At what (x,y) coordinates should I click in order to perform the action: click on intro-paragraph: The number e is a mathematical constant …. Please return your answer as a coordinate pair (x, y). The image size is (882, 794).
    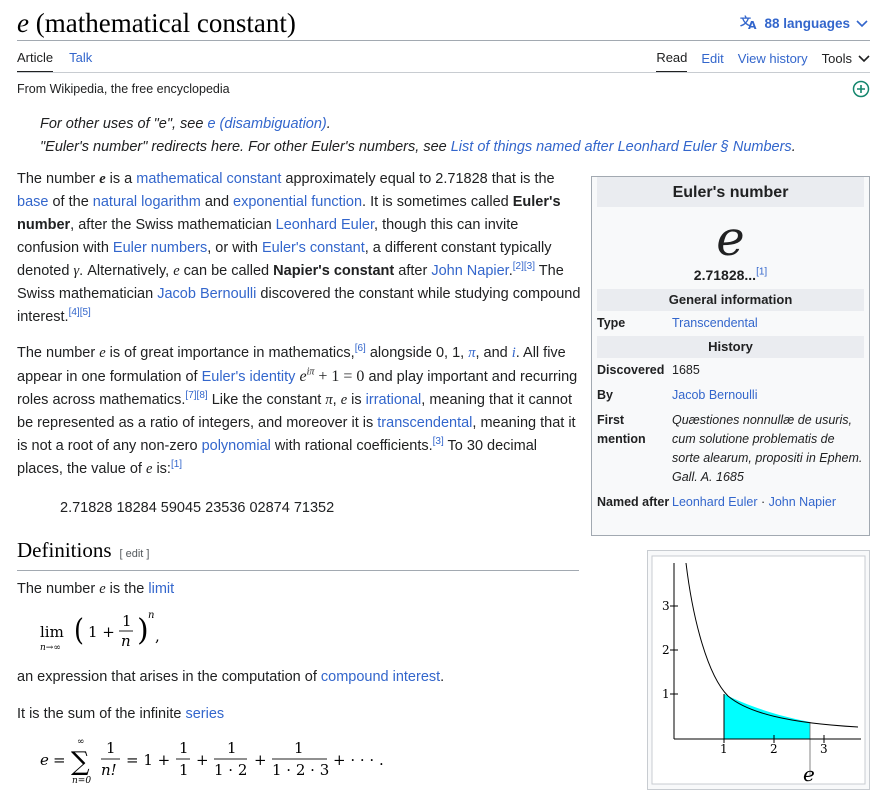
    Looking at the image, I should click on (299, 248).